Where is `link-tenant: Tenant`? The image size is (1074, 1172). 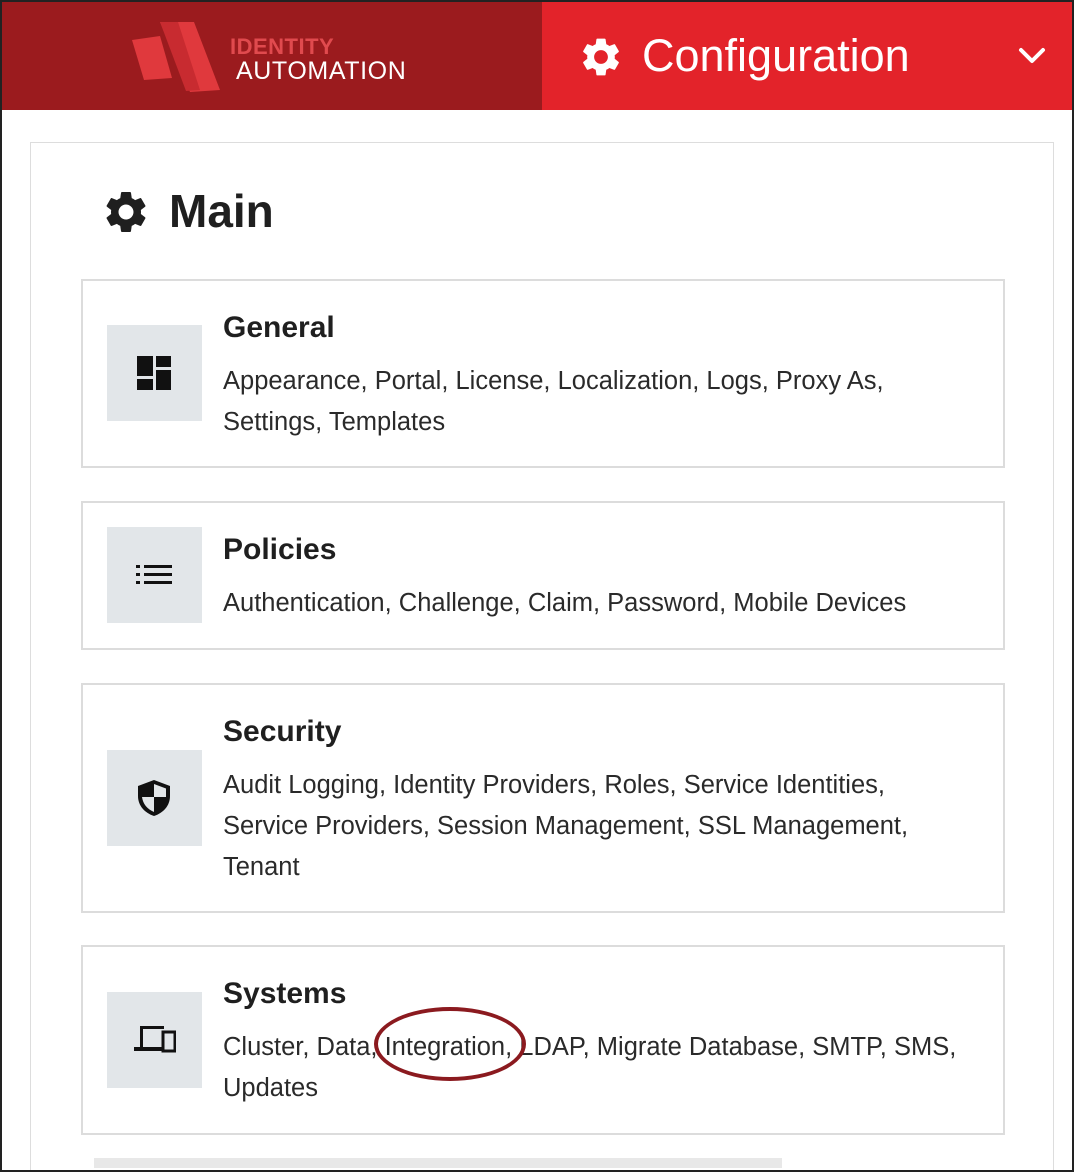 link-tenant: Tenant is located at coordinates (261, 867).